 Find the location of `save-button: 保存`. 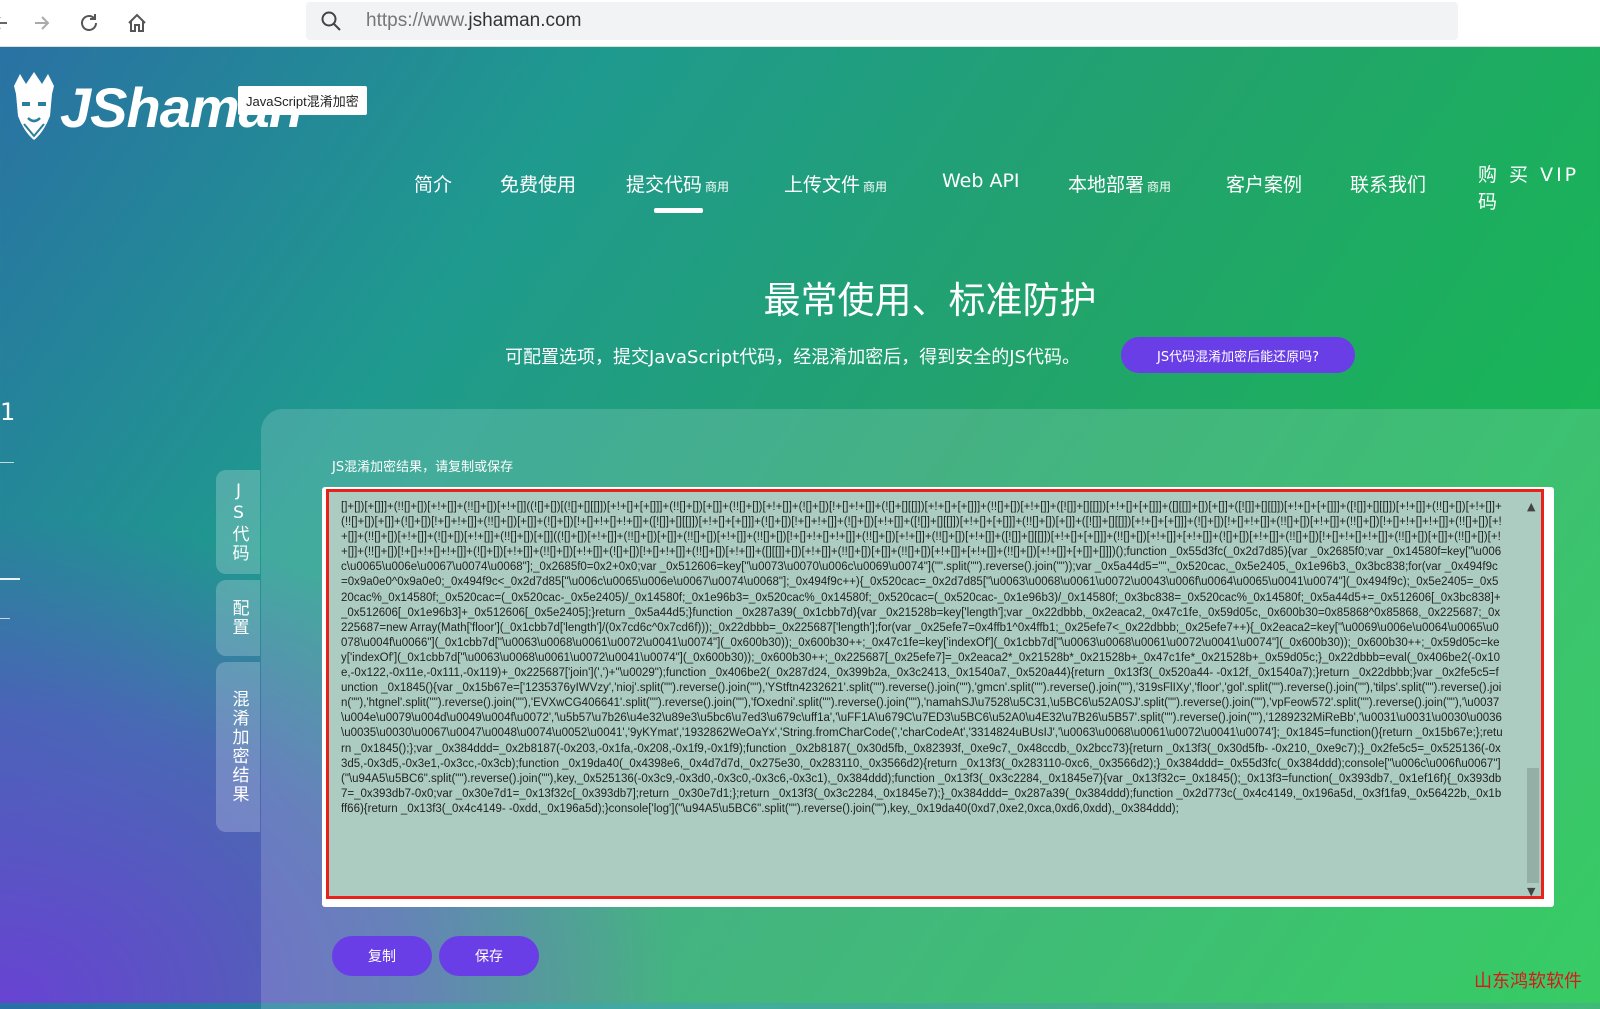

save-button: 保存 is located at coordinates (489, 956).